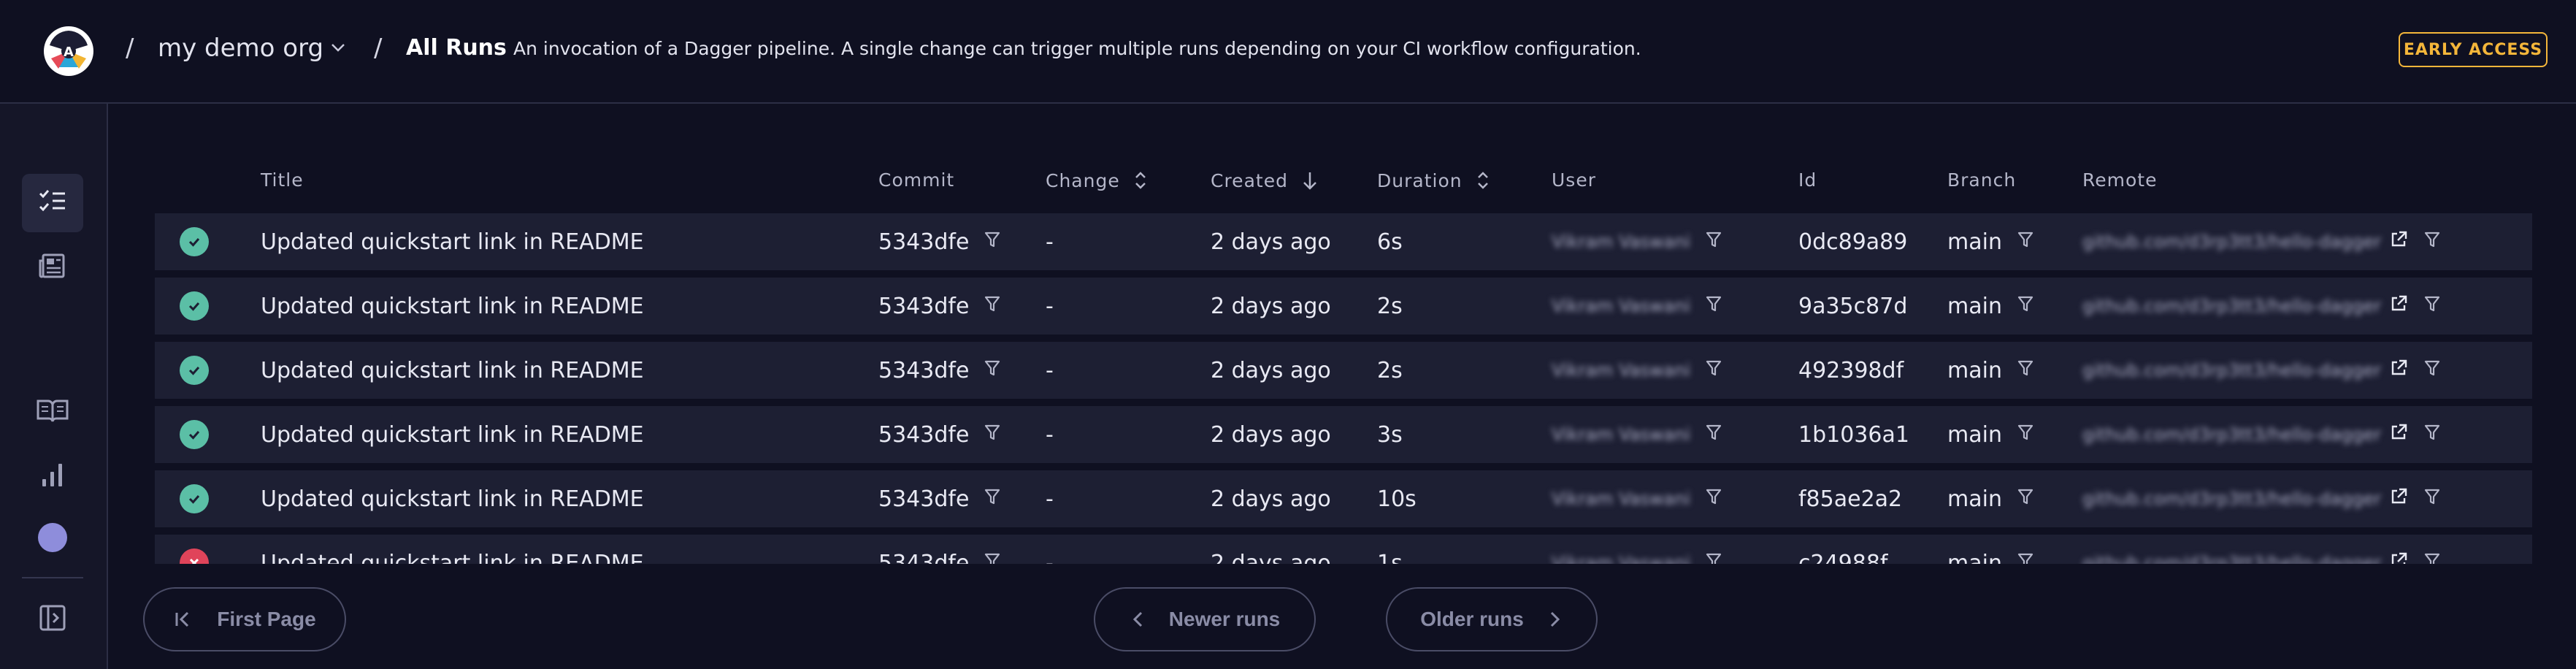 The image size is (2576, 669). Describe the element at coordinates (1433, 180) in the screenshot. I see `column-duration: Duration` at that location.